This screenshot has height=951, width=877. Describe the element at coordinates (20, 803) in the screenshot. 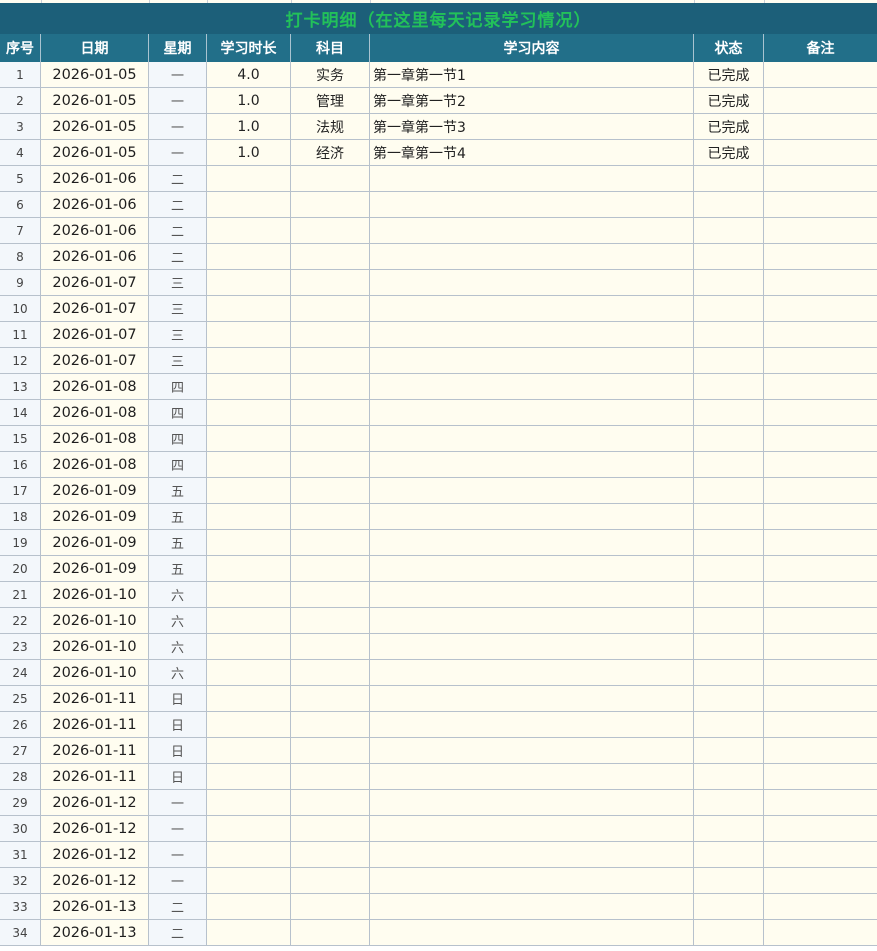

I see `cell-seq: 29` at that location.